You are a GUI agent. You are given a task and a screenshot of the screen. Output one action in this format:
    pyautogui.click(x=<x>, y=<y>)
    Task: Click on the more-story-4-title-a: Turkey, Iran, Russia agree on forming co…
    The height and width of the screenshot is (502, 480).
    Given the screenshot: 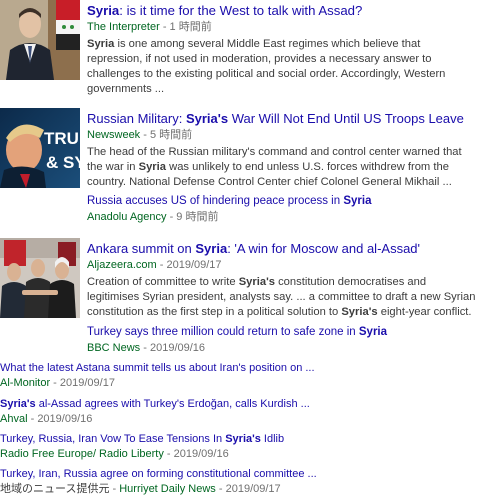 What is the action you would take?
    pyautogui.click(x=158, y=474)
    